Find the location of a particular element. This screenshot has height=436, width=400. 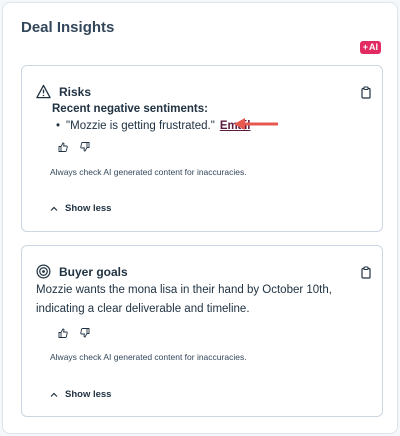

risks-list: • "Mozzie is getting frustrated." Email is located at coordinates (151, 126).